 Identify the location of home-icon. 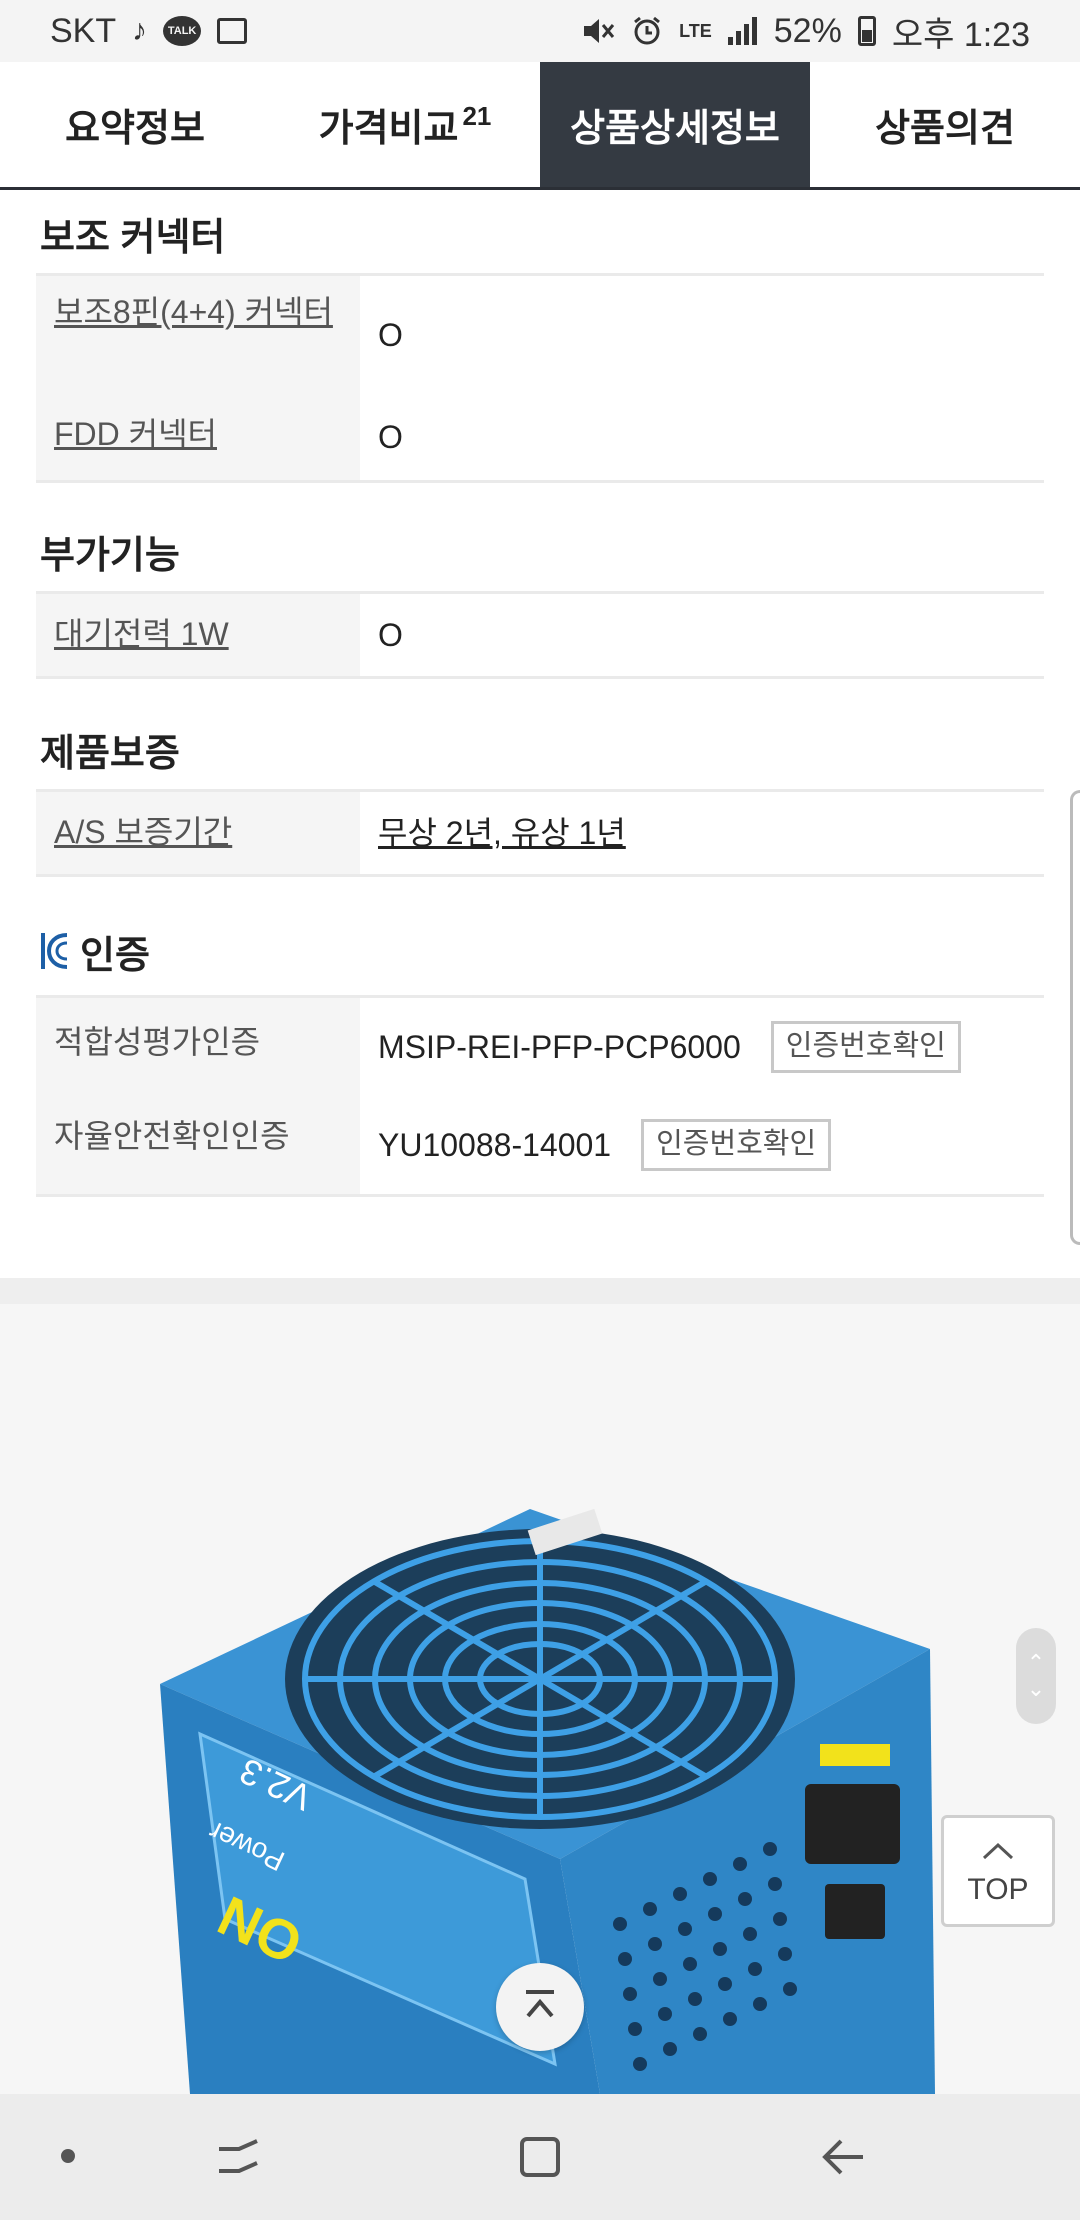
(540, 2157).